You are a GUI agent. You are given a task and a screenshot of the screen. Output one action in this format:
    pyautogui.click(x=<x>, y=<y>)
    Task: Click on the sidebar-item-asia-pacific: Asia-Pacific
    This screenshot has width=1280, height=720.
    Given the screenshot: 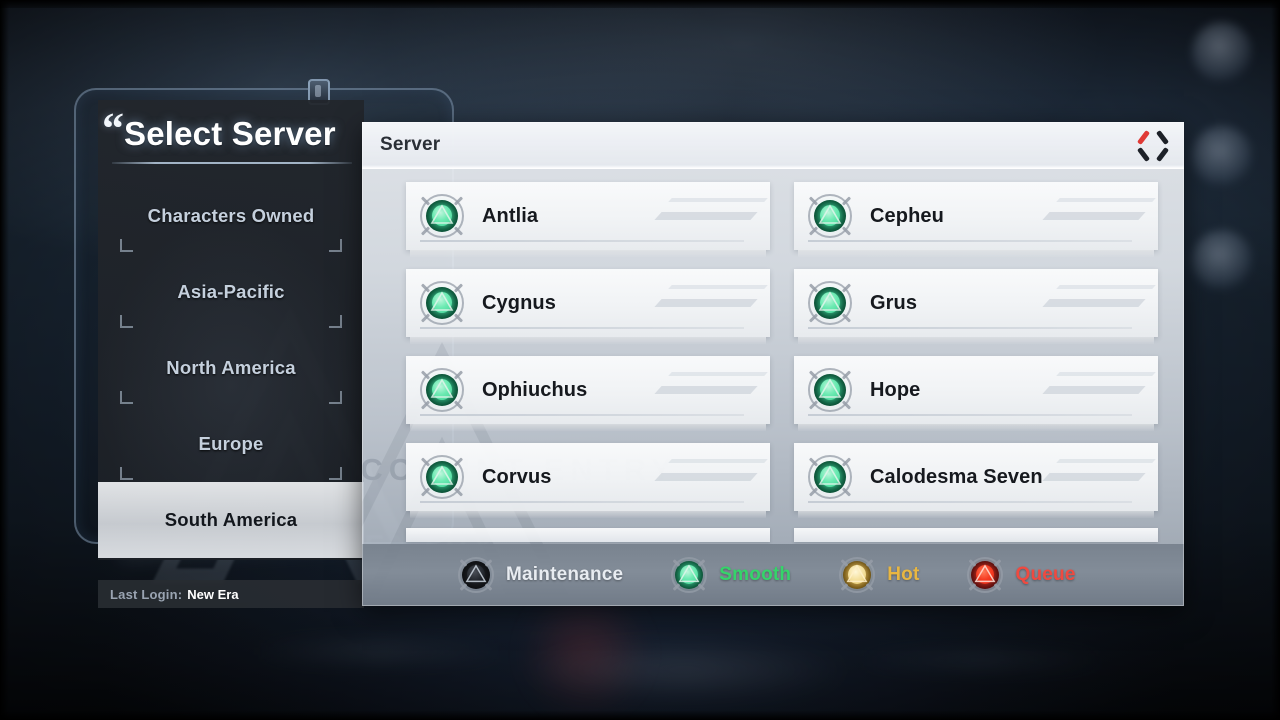 What is the action you would take?
    pyautogui.click(x=231, y=292)
    